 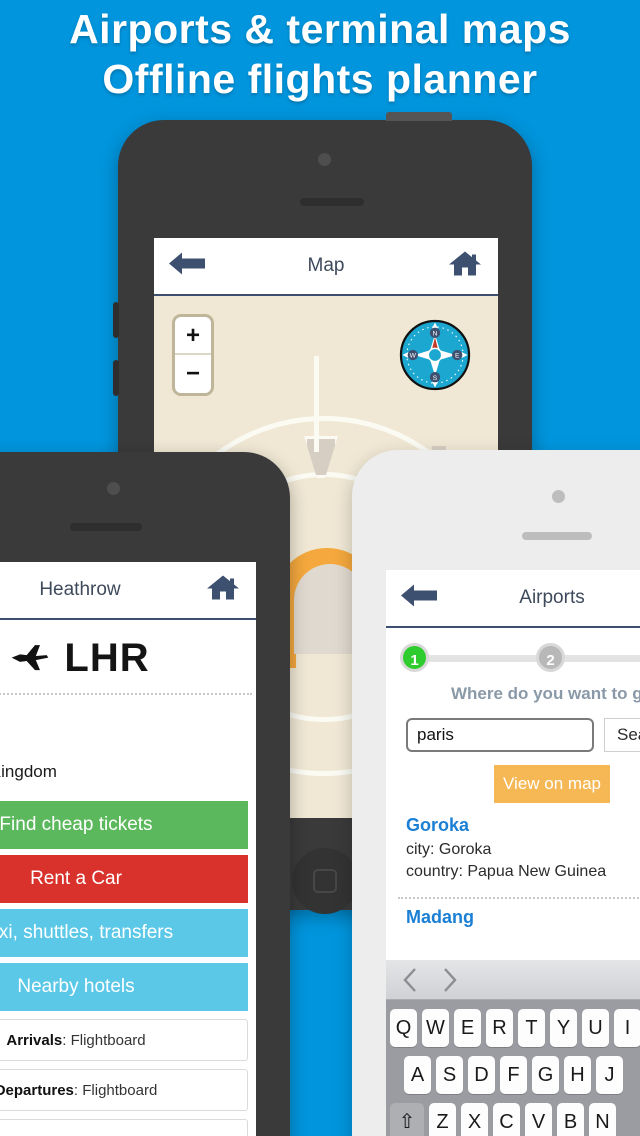 I want to click on headline-line-1: Airports & terminal maps, so click(x=320, y=29).